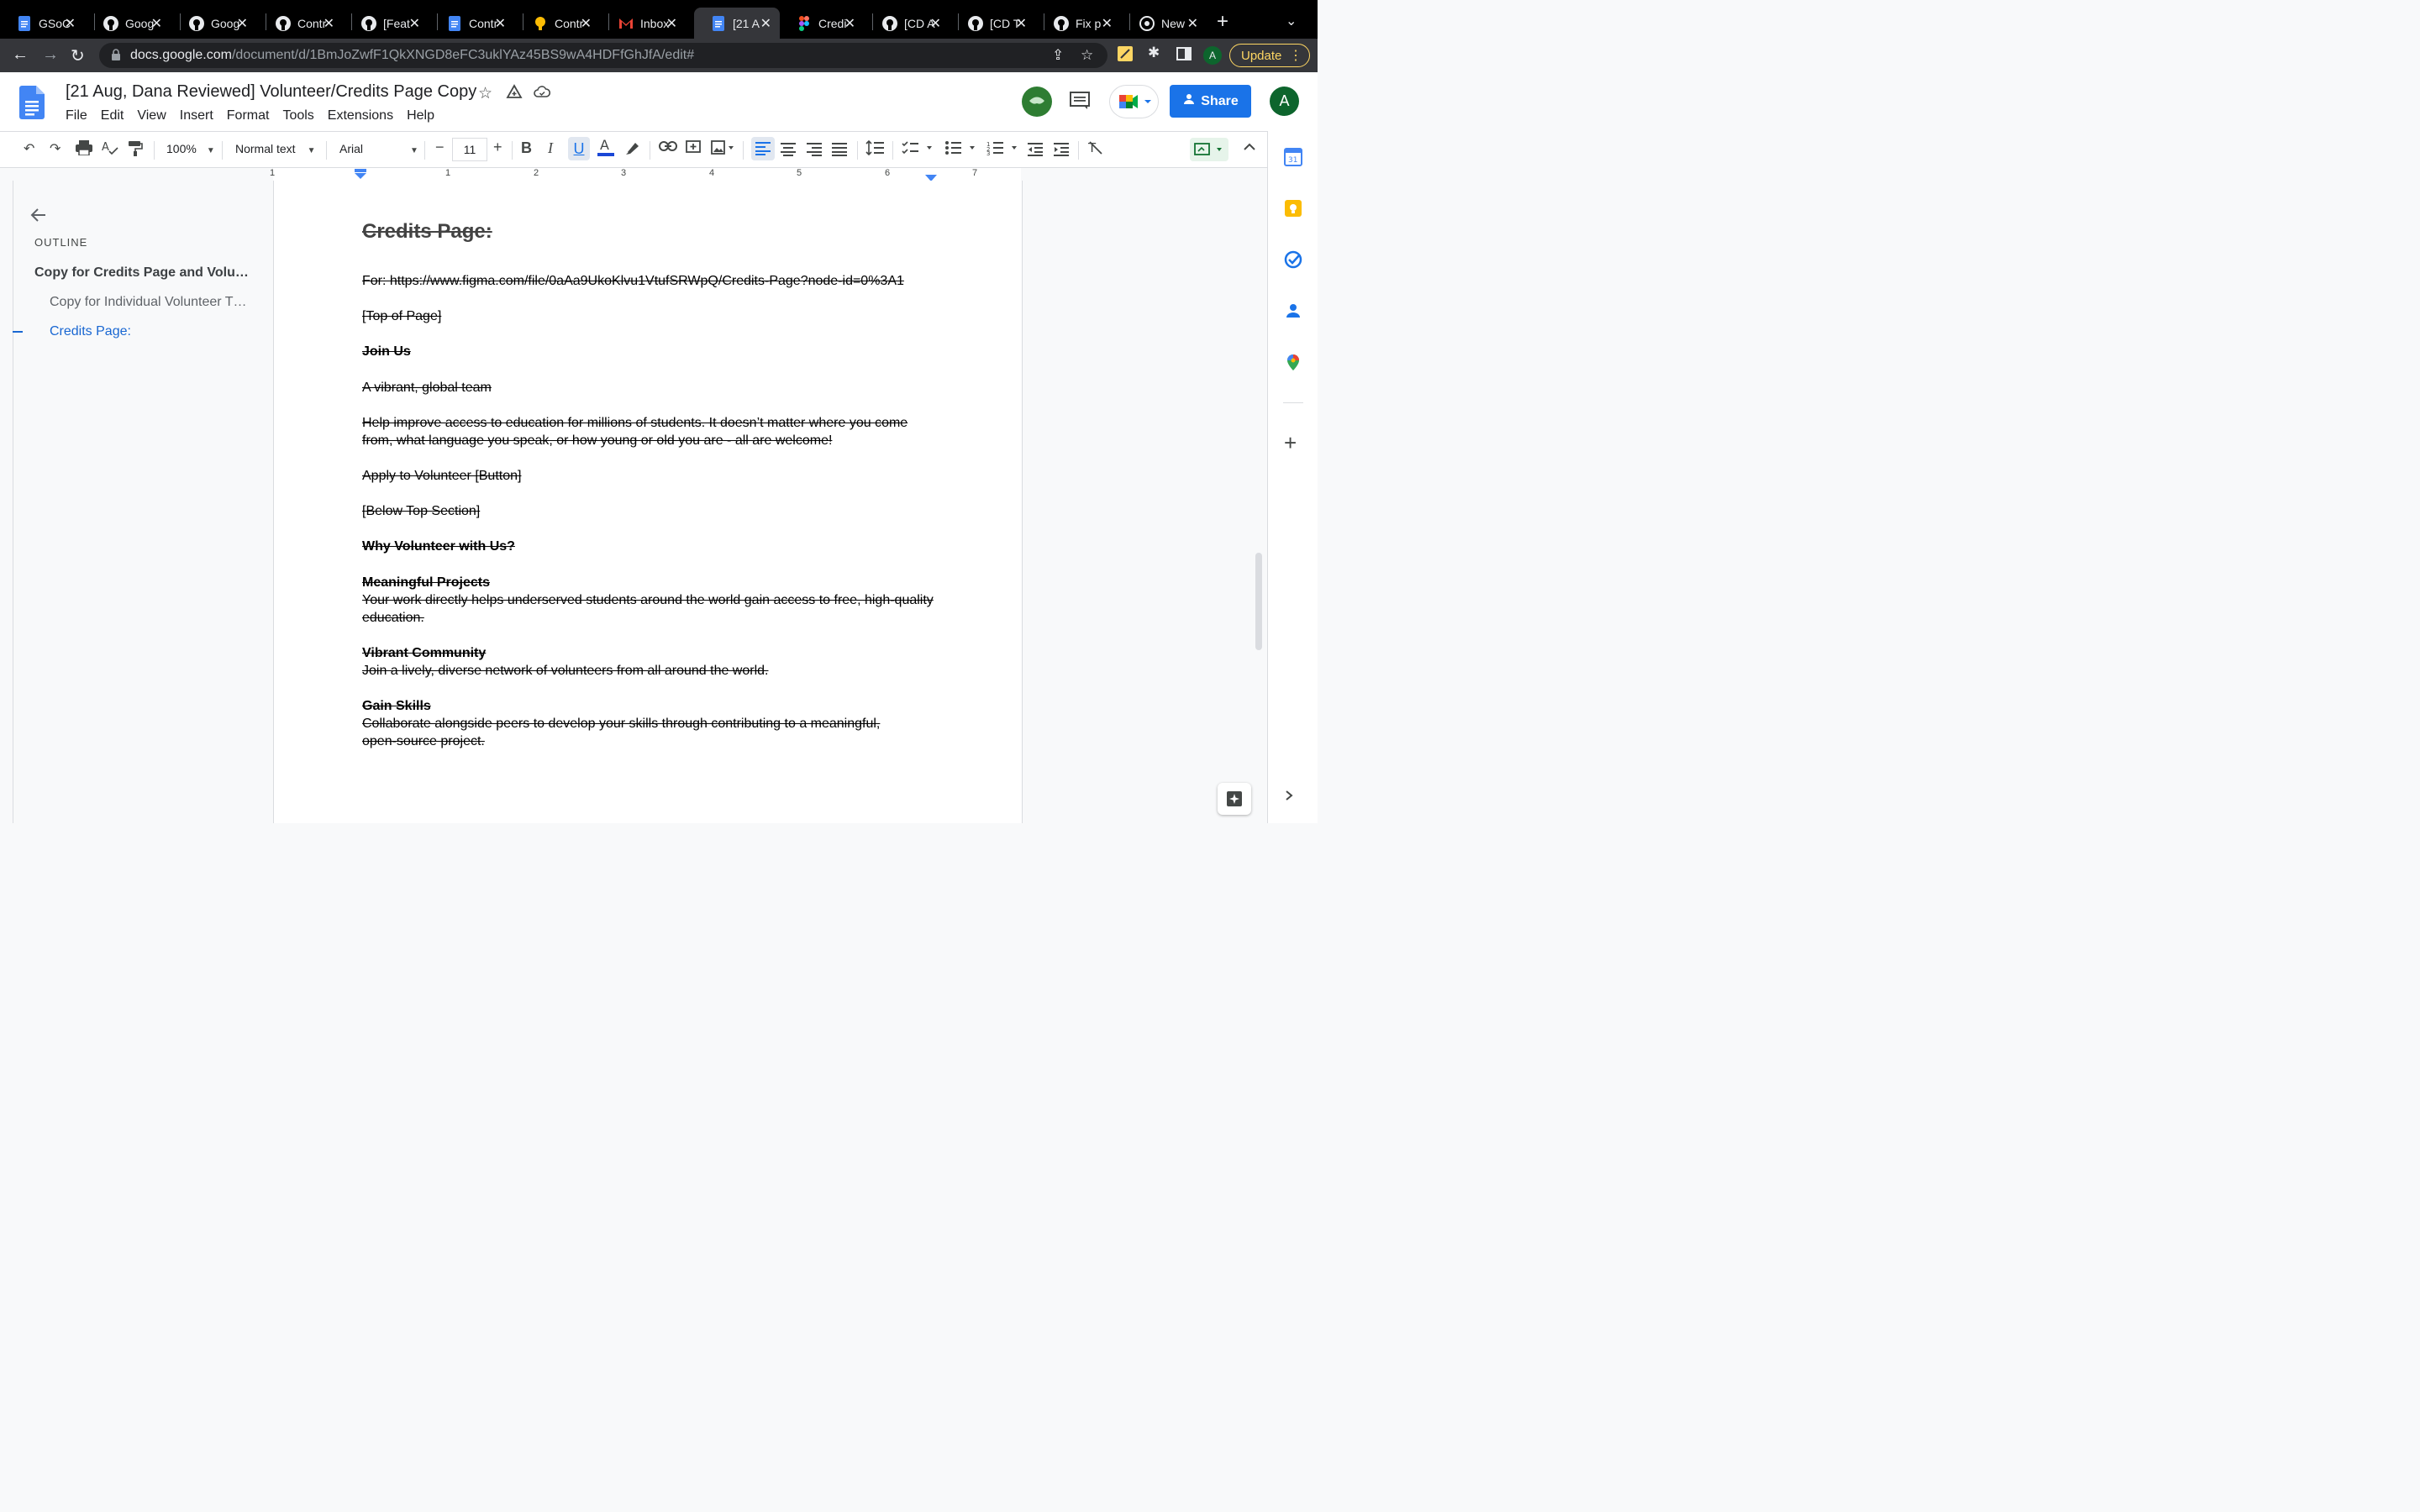  Describe the element at coordinates (1087, 55) in the screenshot. I see `bookmark-star-icon: ☆` at that location.